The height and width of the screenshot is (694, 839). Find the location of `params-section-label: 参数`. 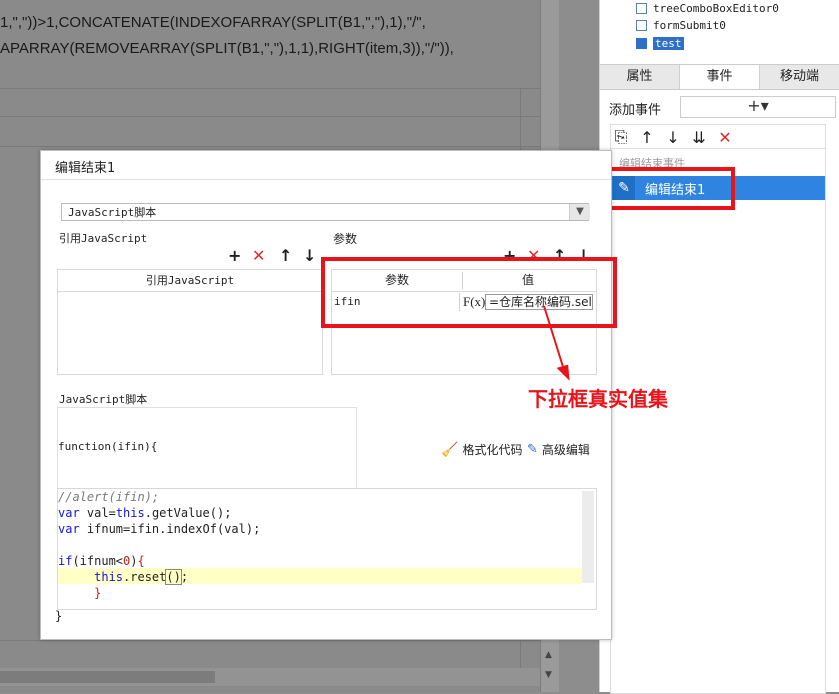

params-section-label: 参数 is located at coordinates (345, 239).